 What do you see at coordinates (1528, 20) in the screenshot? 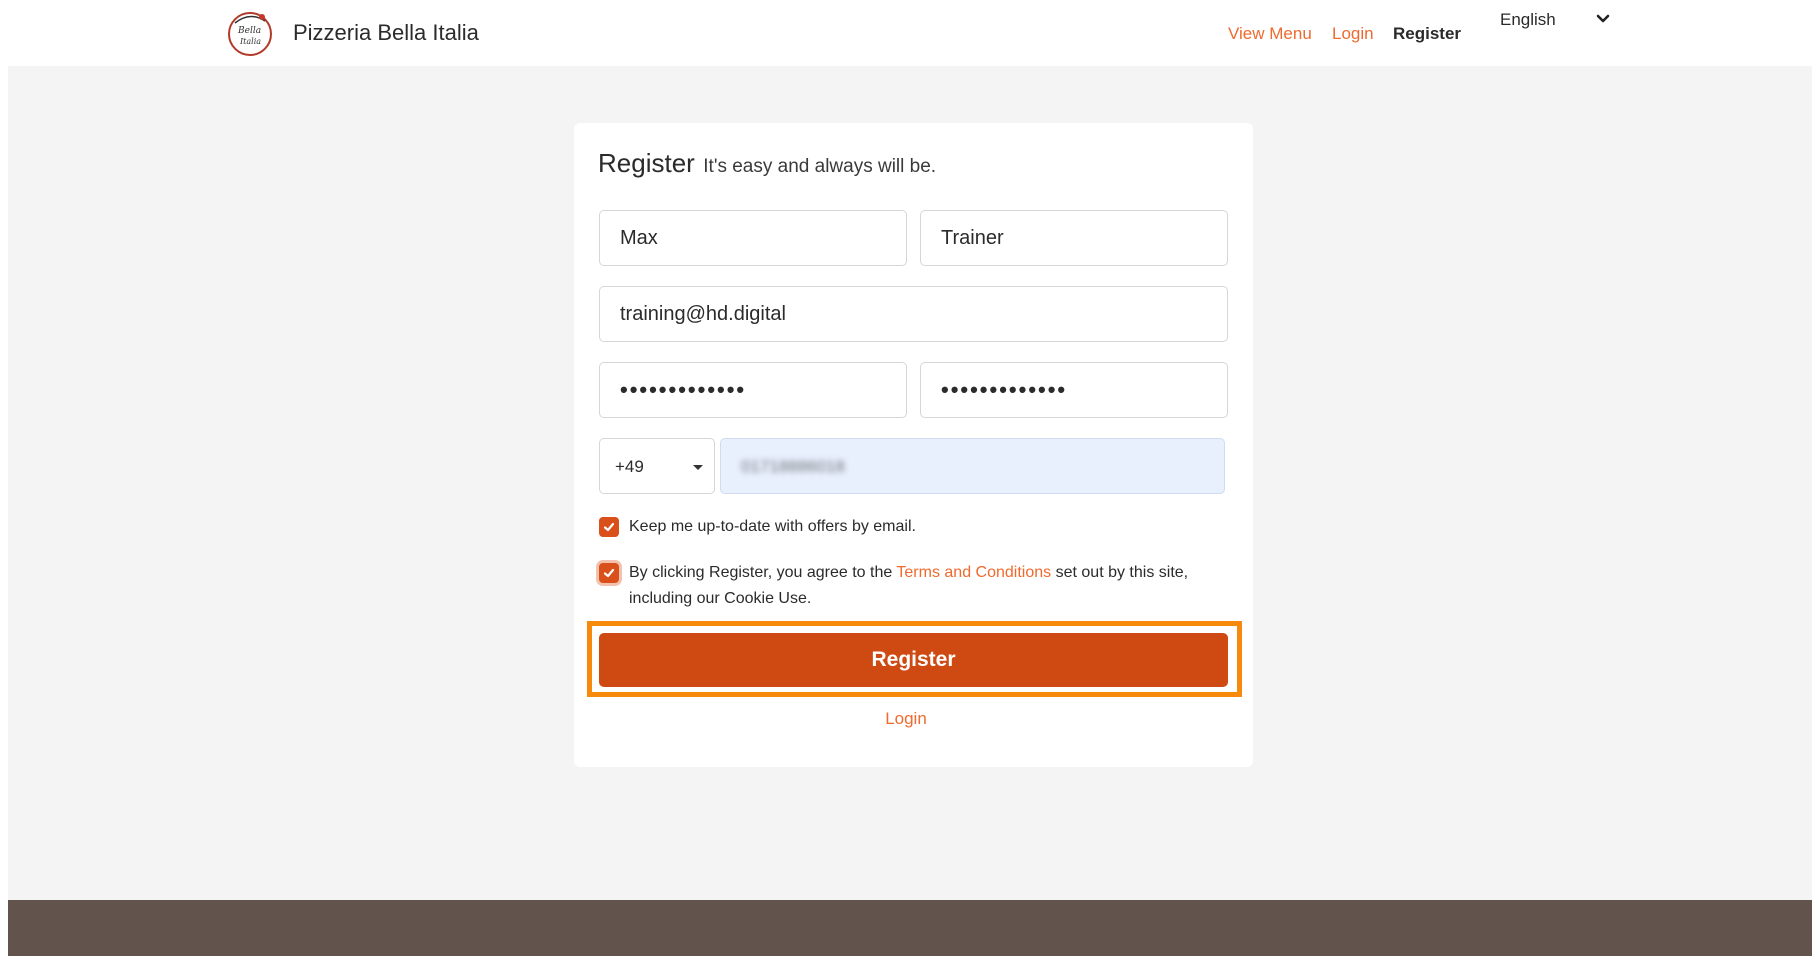
I see `language-select: English` at bounding box center [1528, 20].